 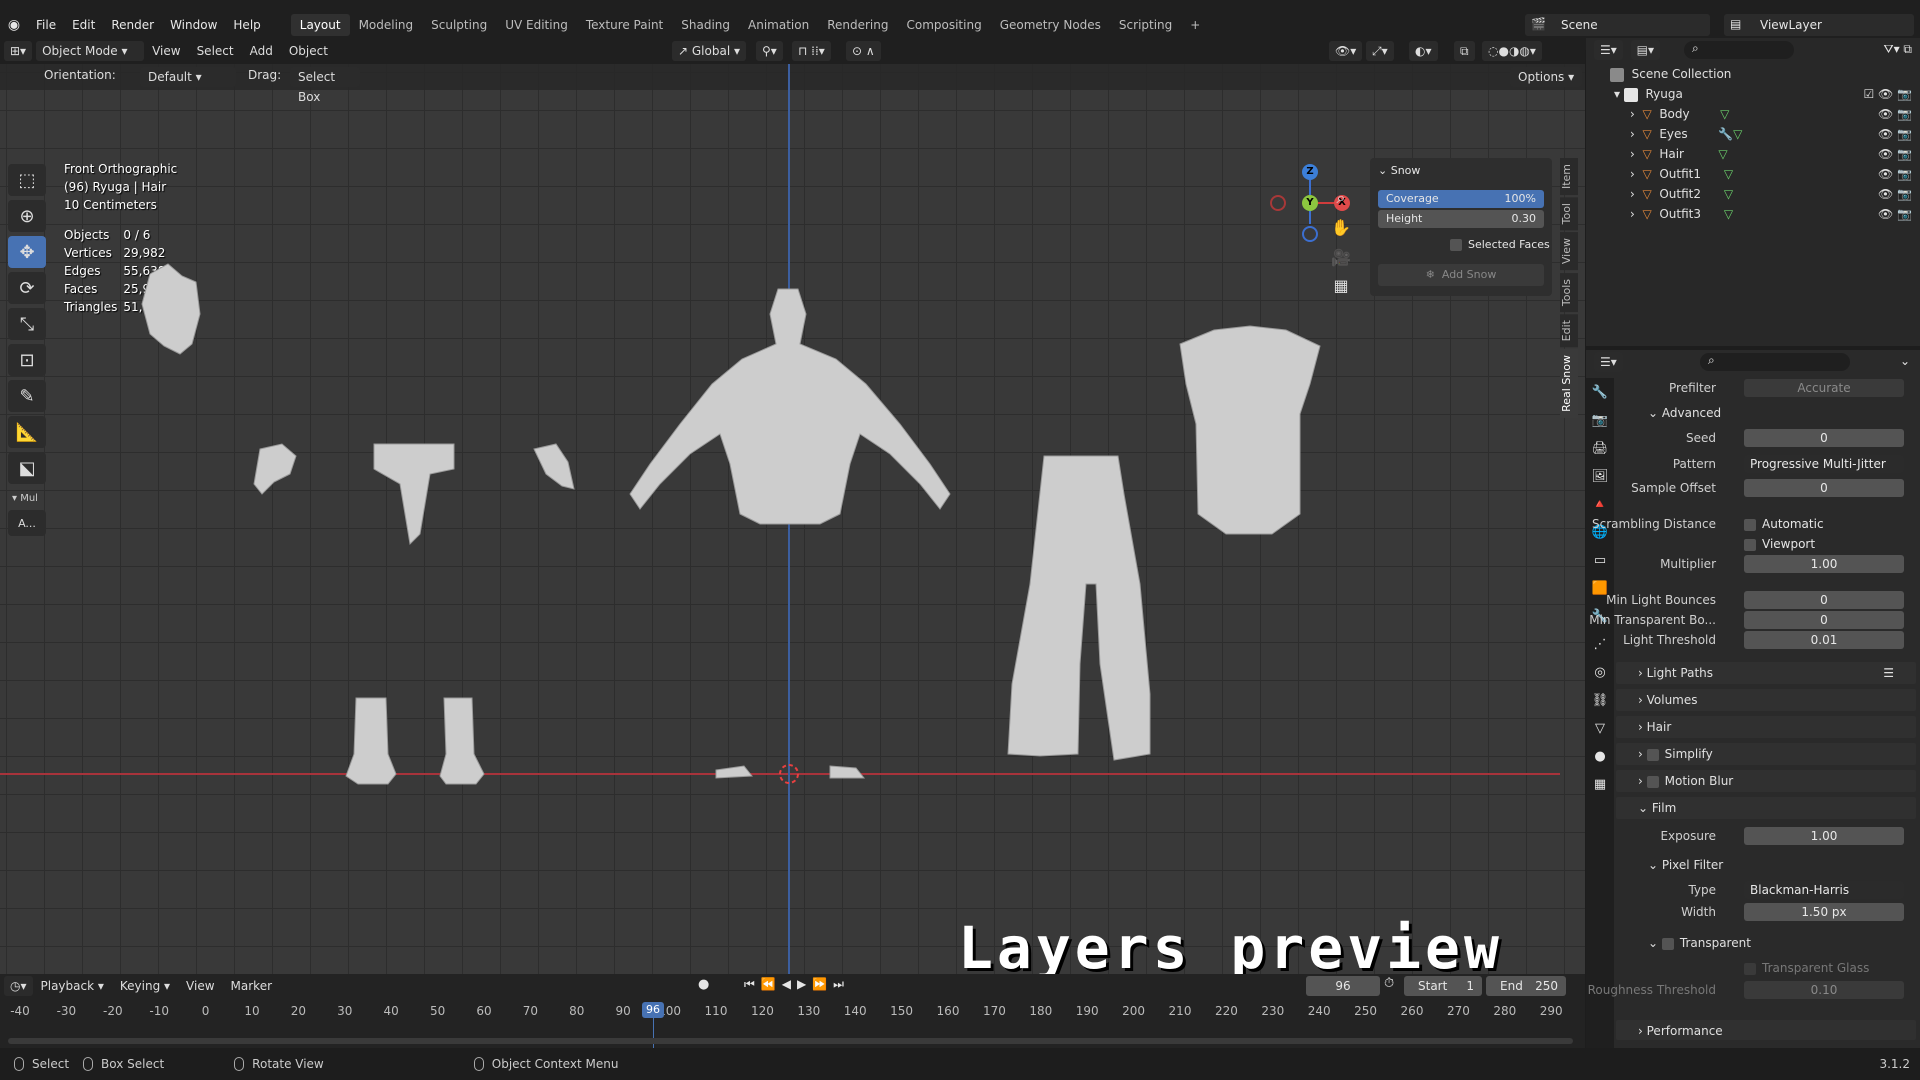 What do you see at coordinates (1824, 836) in the screenshot?
I see `exposure-field: 1.00` at bounding box center [1824, 836].